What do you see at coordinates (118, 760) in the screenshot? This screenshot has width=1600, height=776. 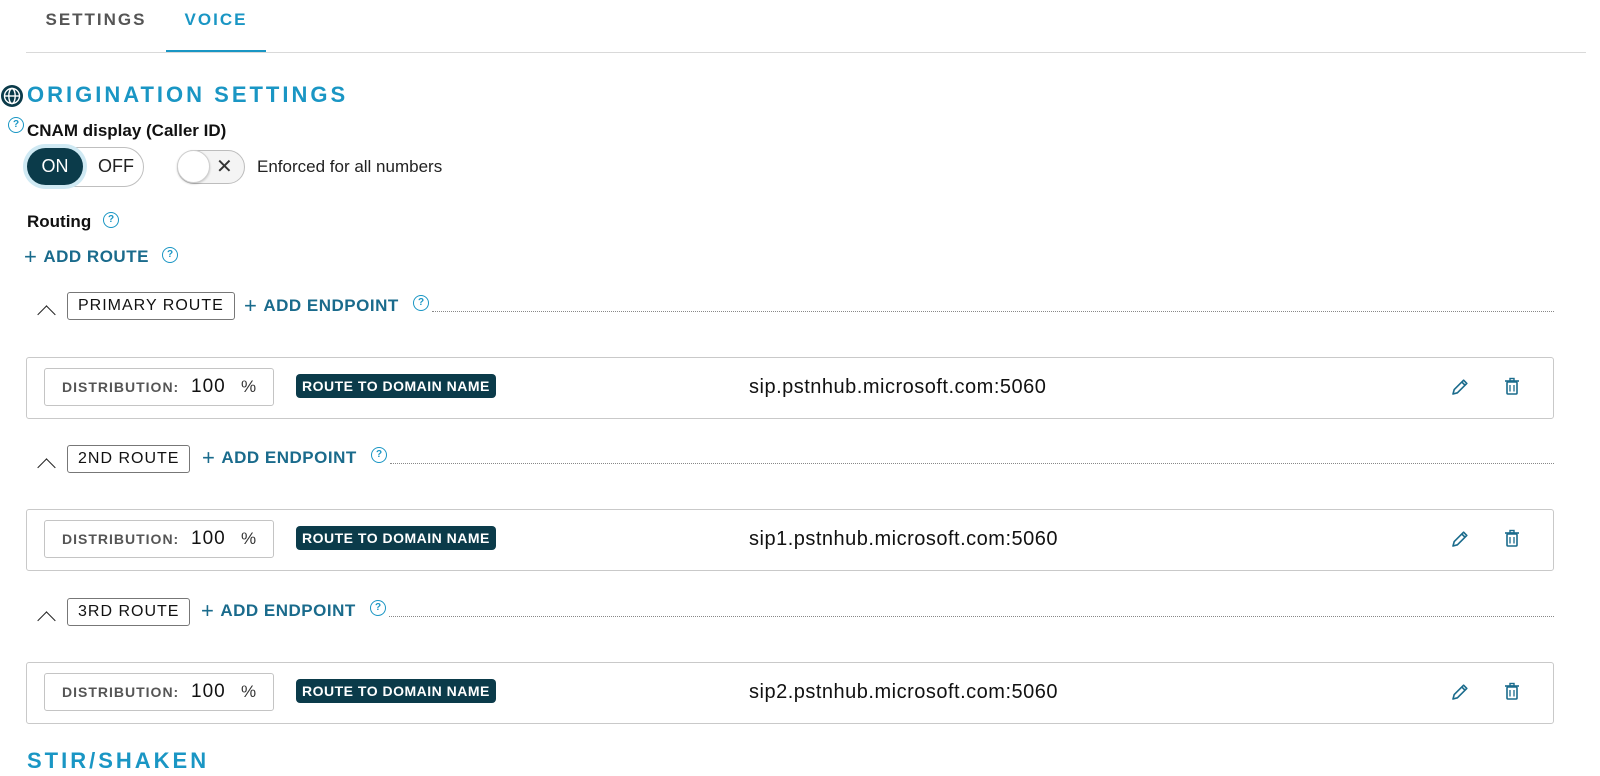 I see `section-title-stir-shaken: STIR/SHAKEN` at bounding box center [118, 760].